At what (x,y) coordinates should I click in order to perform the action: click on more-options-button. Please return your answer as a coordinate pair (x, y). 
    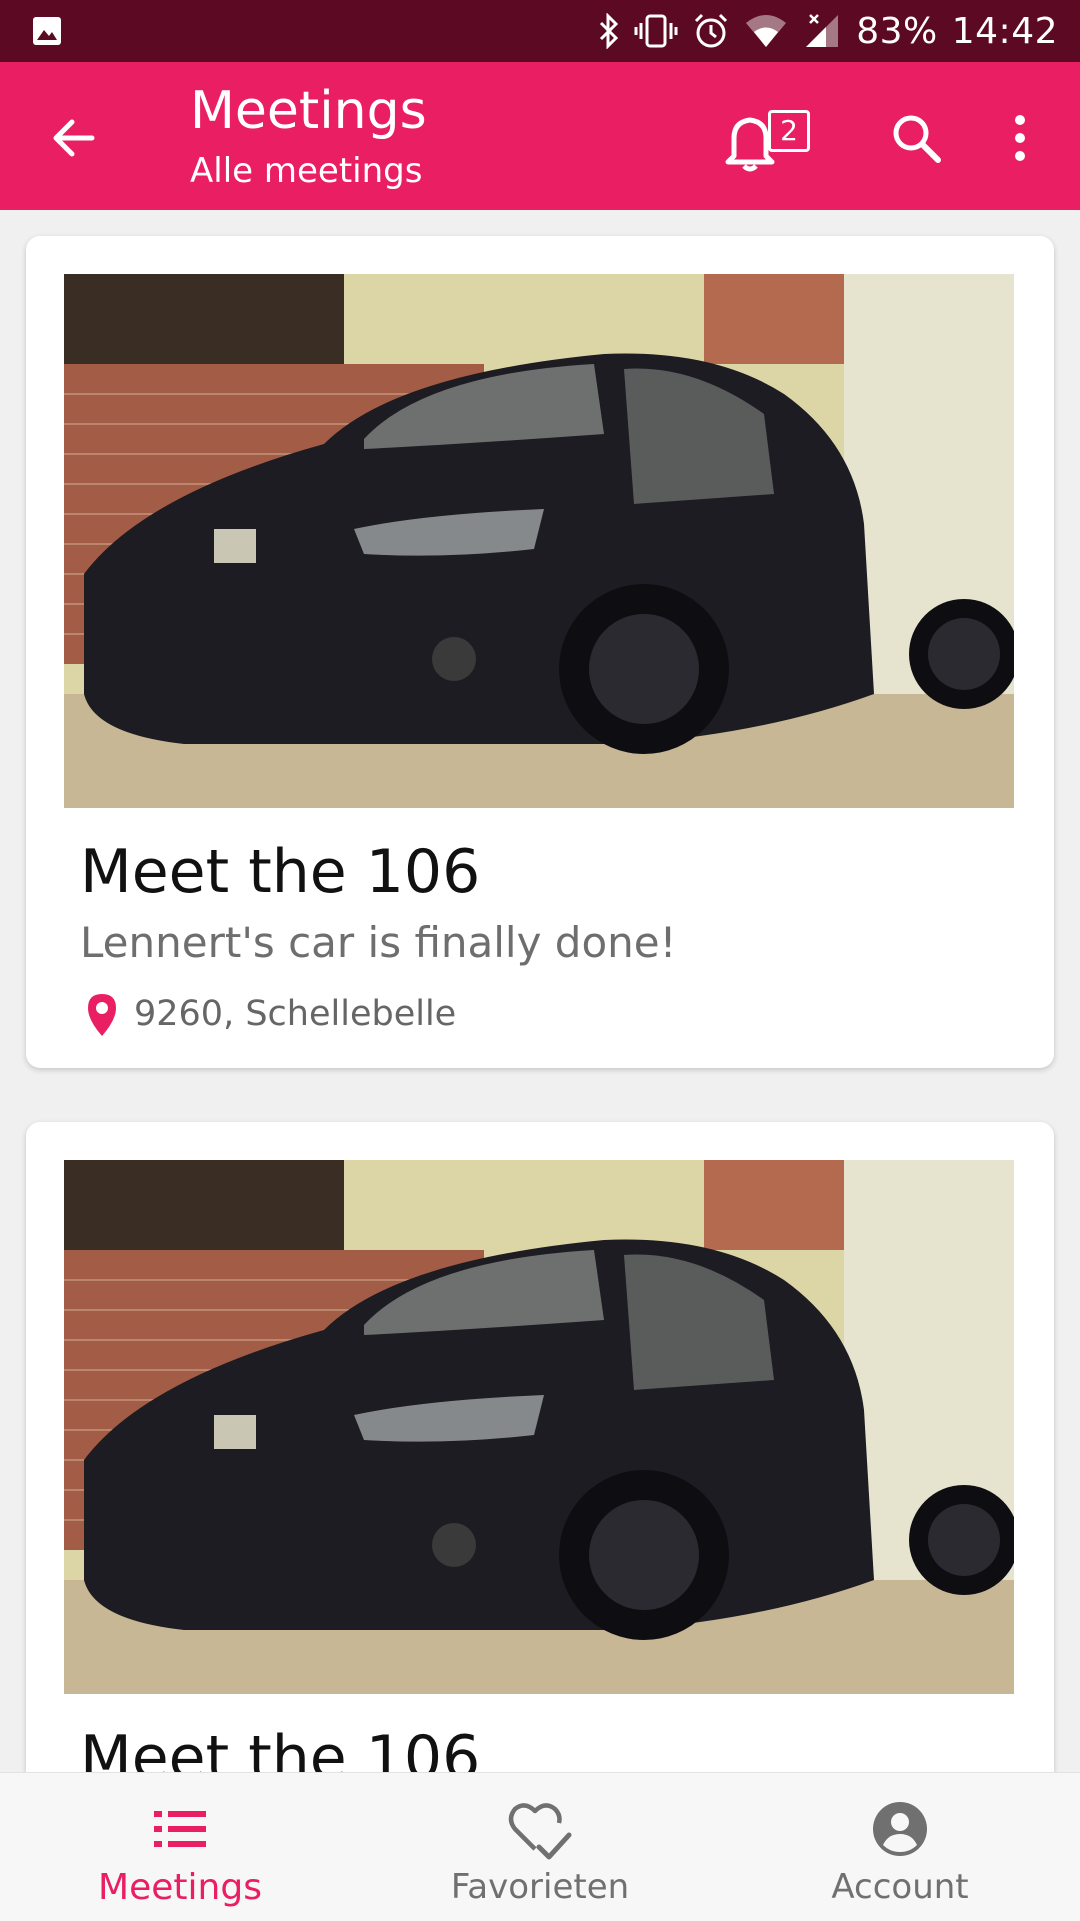
    Looking at the image, I should click on (1020, 138).